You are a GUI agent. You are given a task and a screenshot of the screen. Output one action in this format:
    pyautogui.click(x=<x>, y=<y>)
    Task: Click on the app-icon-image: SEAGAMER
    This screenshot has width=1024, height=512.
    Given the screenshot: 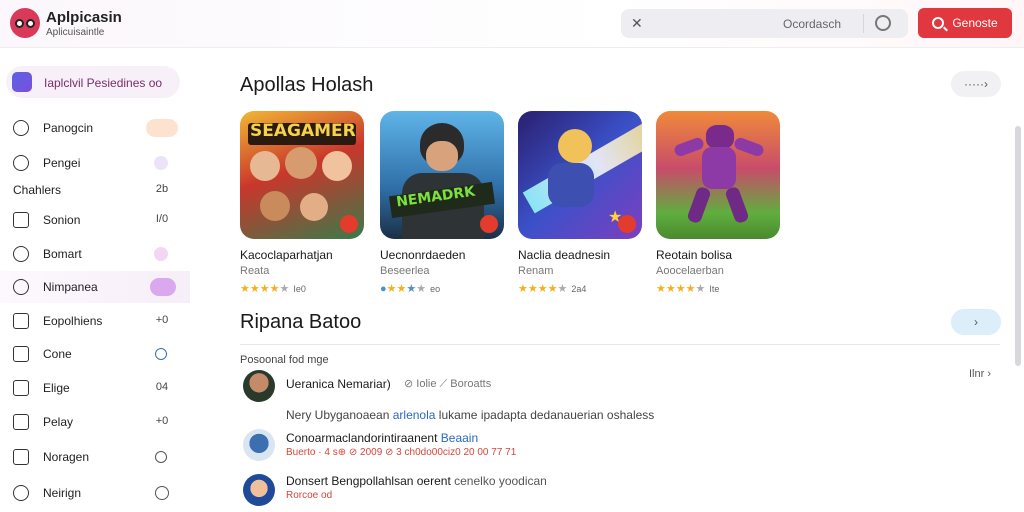 What is the action you would take?
    pyautogui.click(x=302, y=175)
    